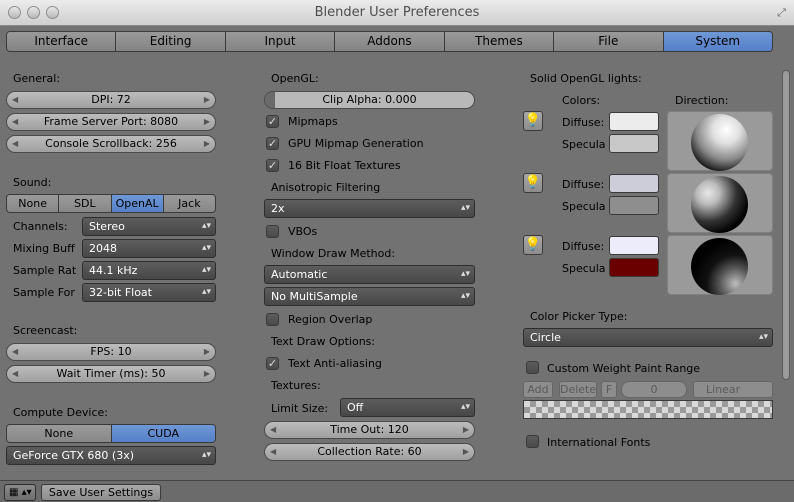  I want to click on light-3-specular-label: Specula, so click(584, 268).